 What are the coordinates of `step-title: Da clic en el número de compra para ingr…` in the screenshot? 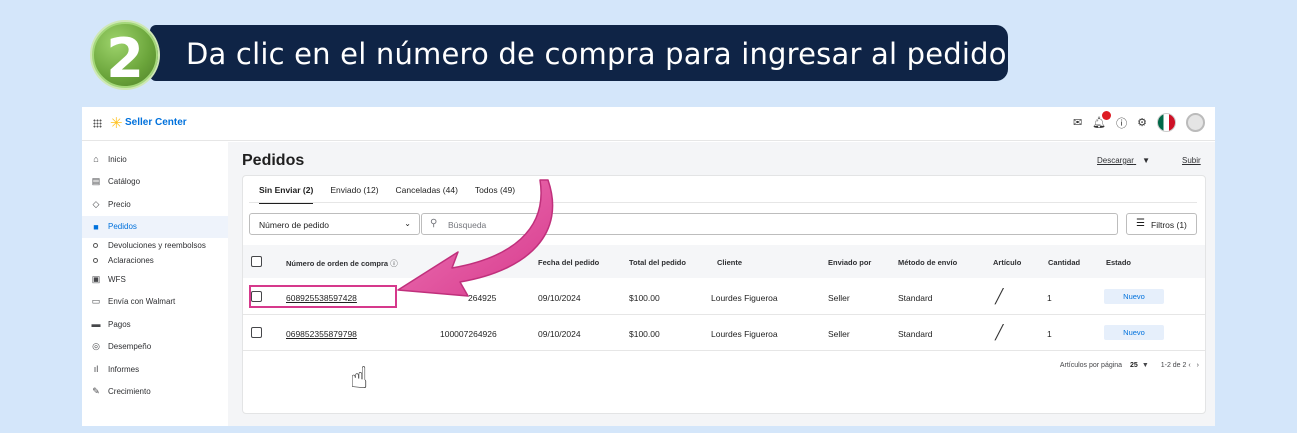 It's located at (596, 54).